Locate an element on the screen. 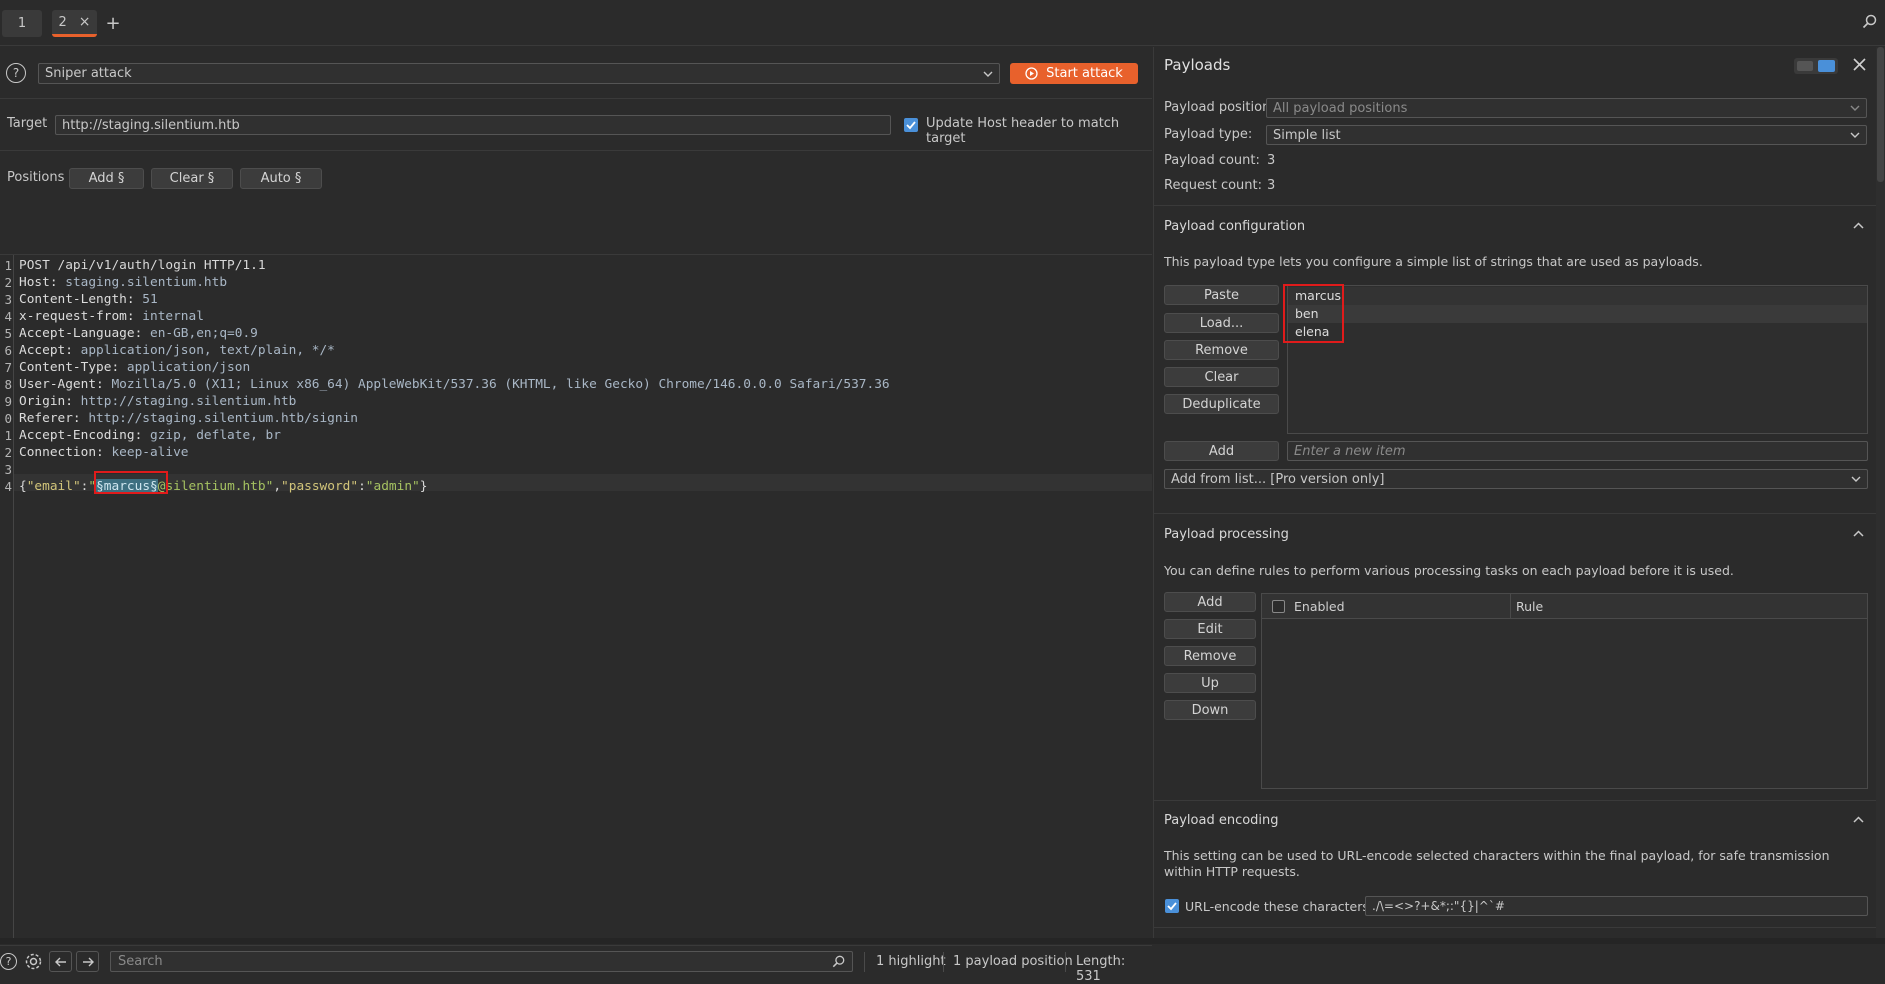  close-tab-icon: × is located at coordinates (85, 22).